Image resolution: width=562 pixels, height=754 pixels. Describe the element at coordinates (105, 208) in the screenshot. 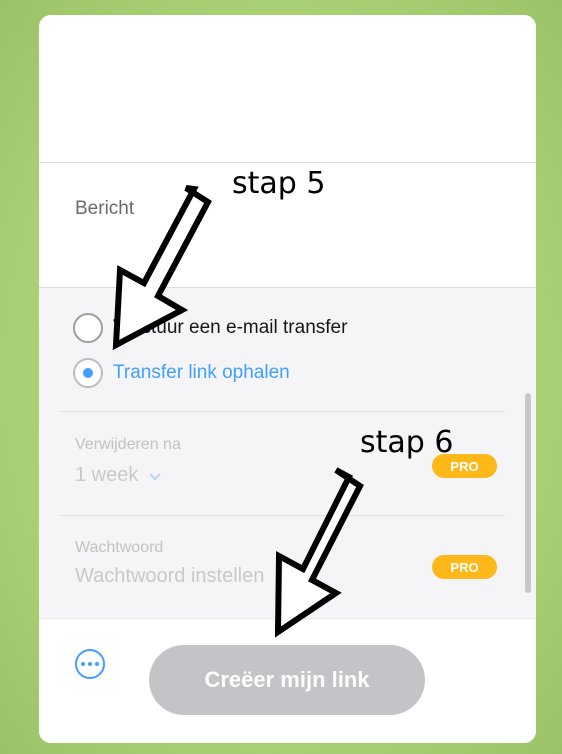

I see `message-label: Bericht` at that location.